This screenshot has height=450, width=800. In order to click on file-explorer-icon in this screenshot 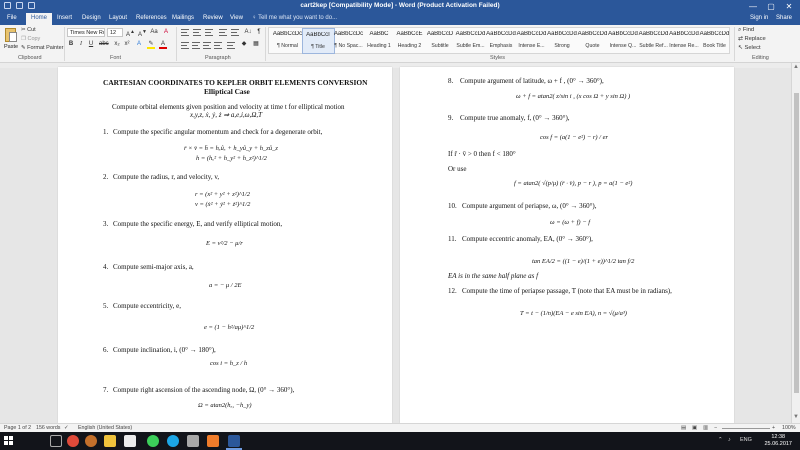, I will do `click(110, 441)`.